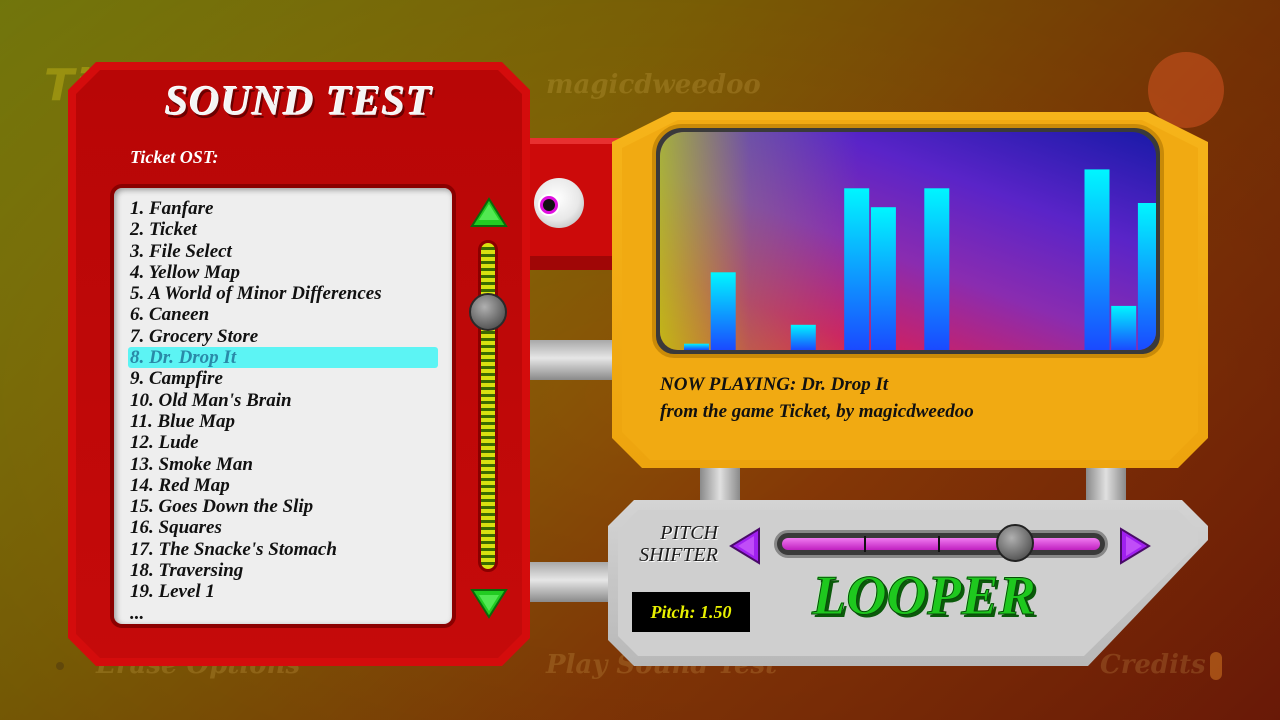 The width and height of the screenshot is (1280, 720). I want to click on scroll-up-button, so click(489, 213).